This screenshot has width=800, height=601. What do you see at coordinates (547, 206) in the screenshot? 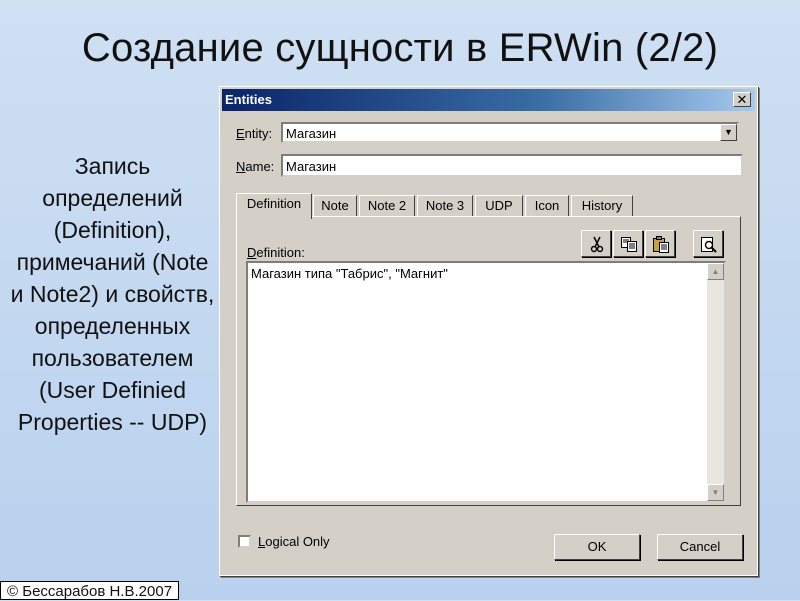
I see `tab-icon: Icon` at bounding box center [547, 206].